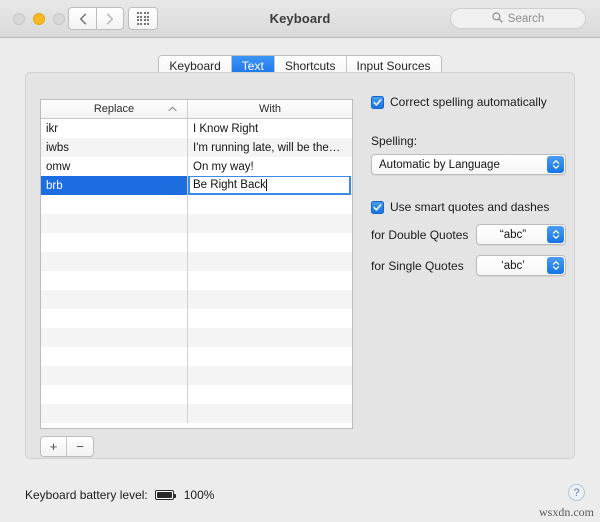 This screenshot has height=522, width=600. I want to click on table-row: ikr I Know Right, so click(196, 128).